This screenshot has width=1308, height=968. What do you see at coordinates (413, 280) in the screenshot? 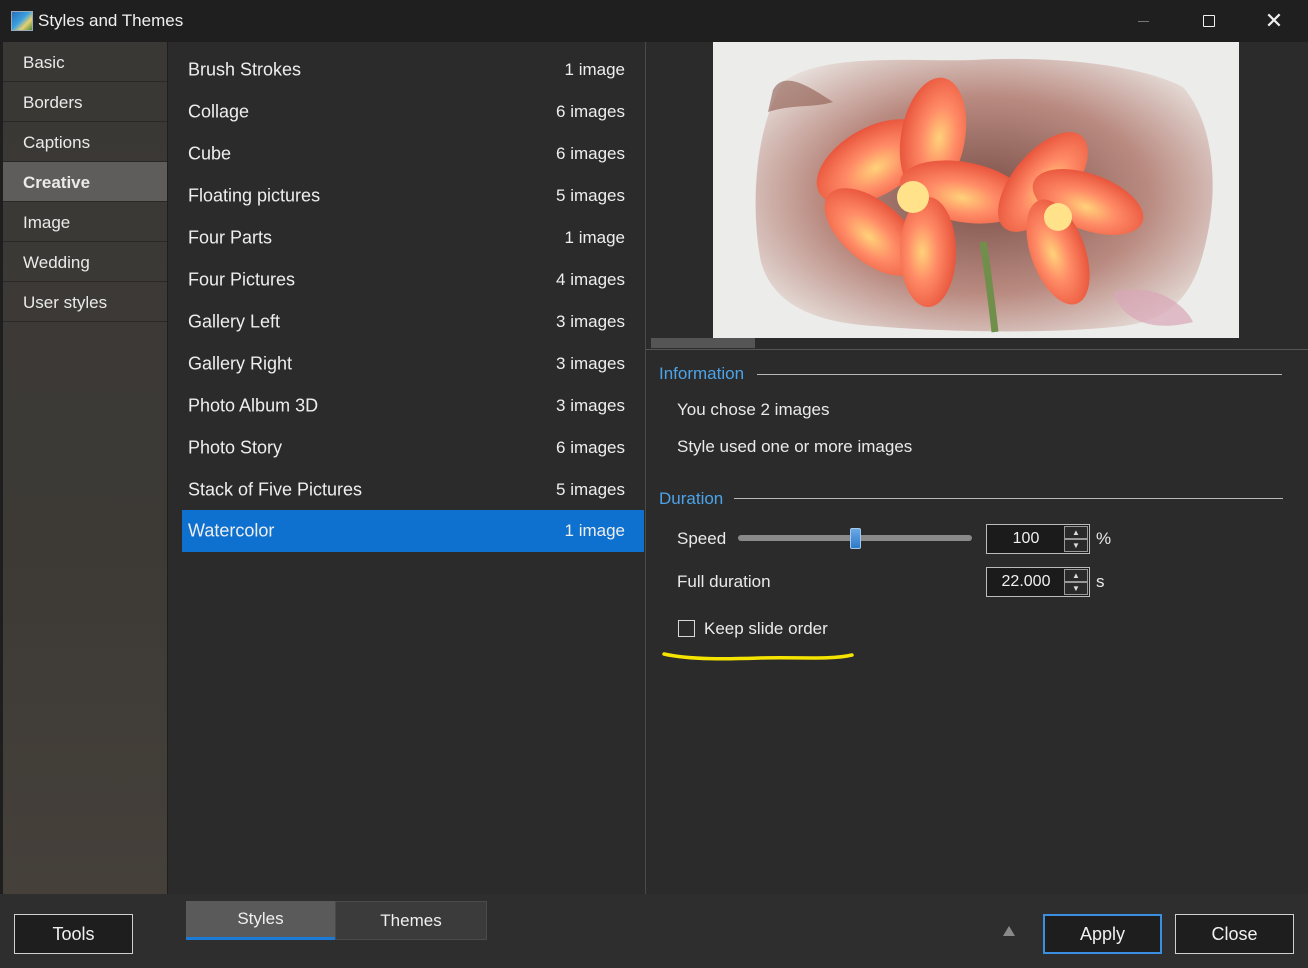
I see `style-item-four-pictures: Four Pictures 4 images` at bounding box center [413, 280].